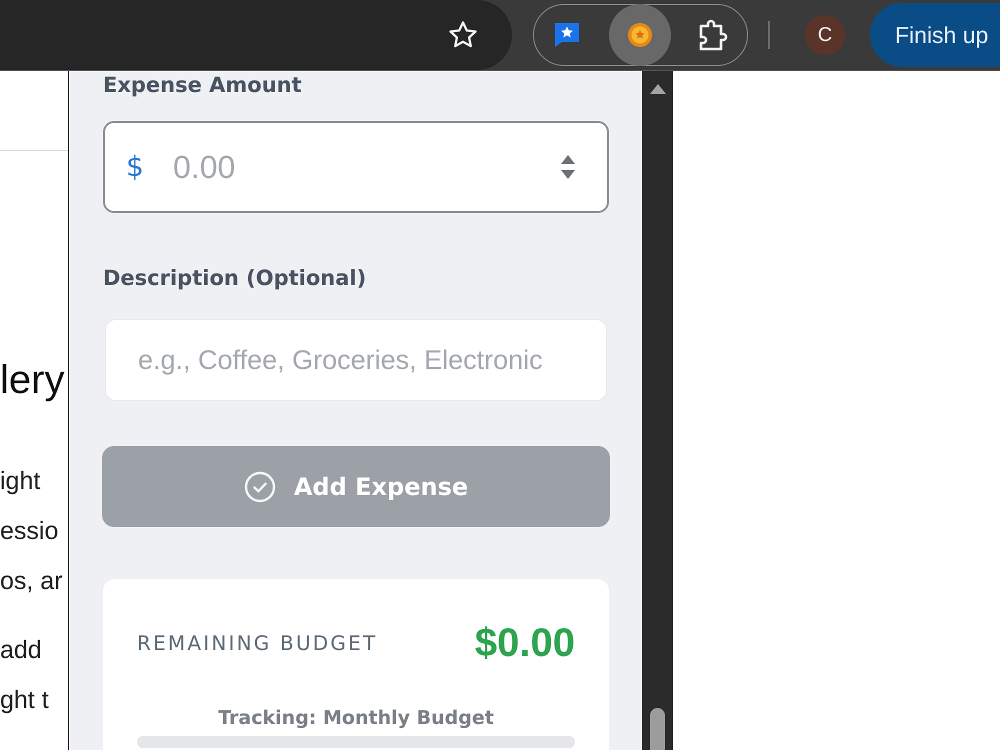  Describe the element at coordinates (234, 278) in the screenshot. I see `description-label: Description (Optional)` at that location.